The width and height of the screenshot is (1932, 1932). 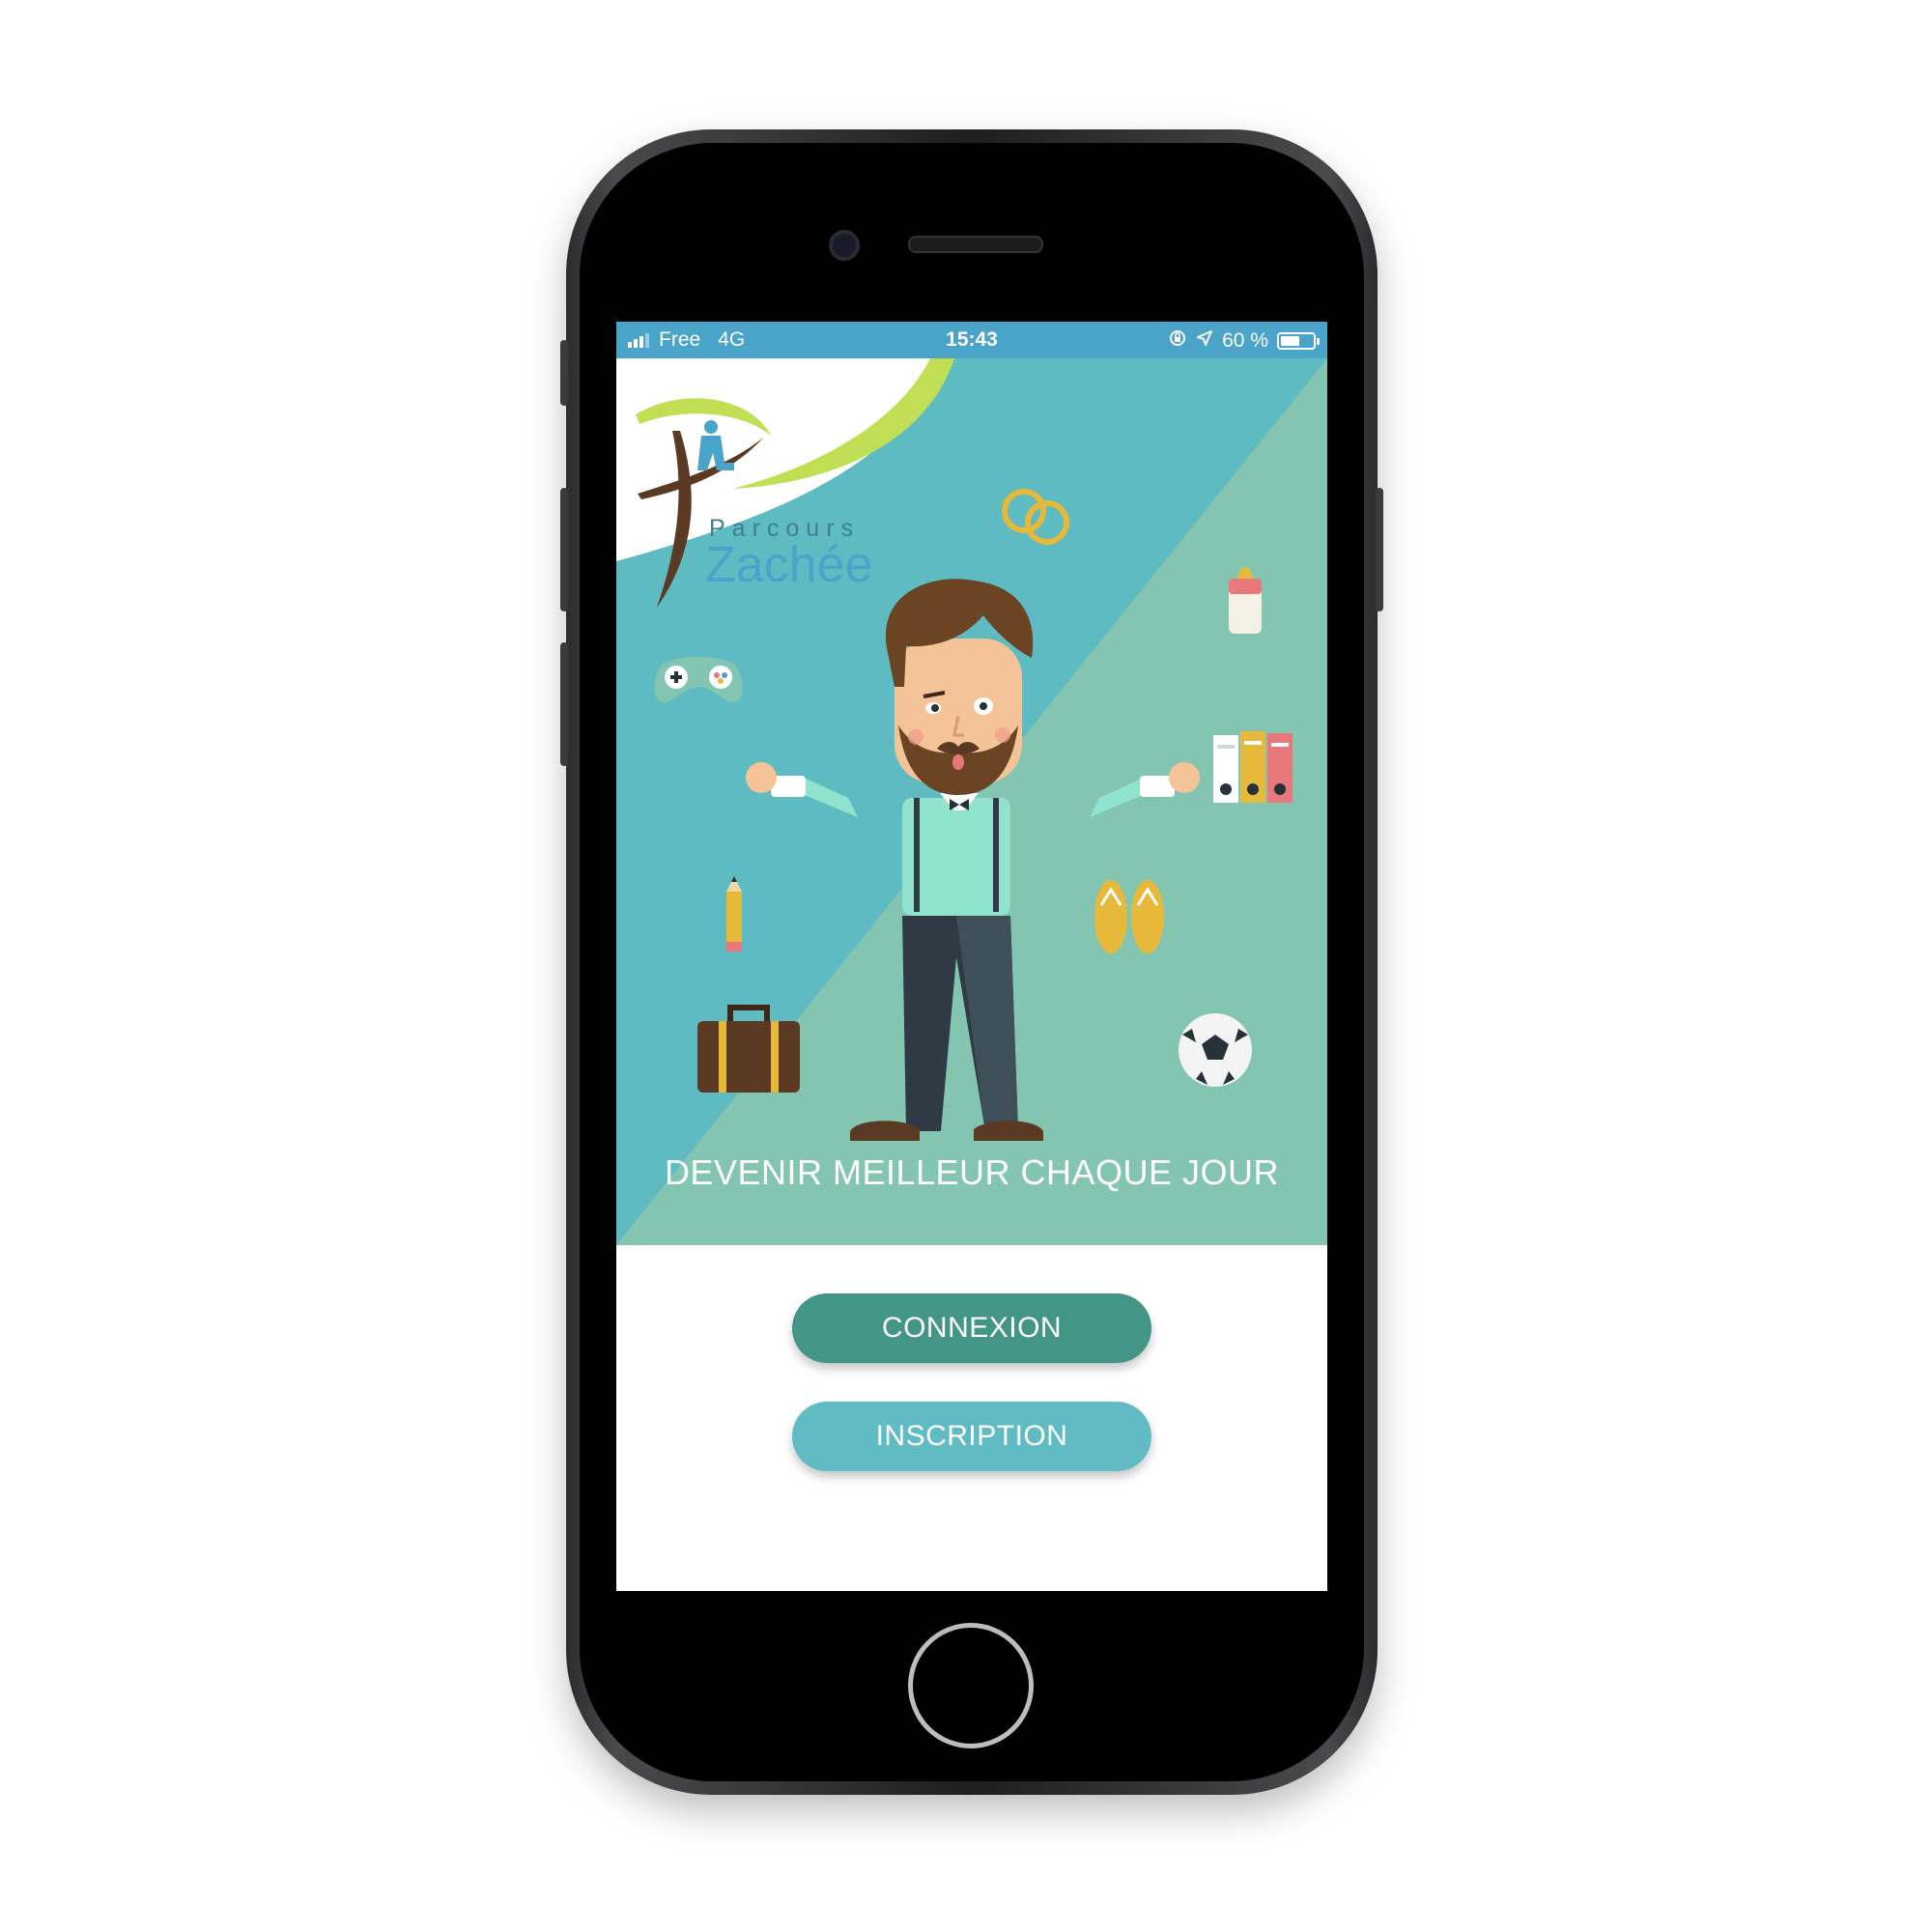 I want to click on home-button, so click(x=971, y=1685).